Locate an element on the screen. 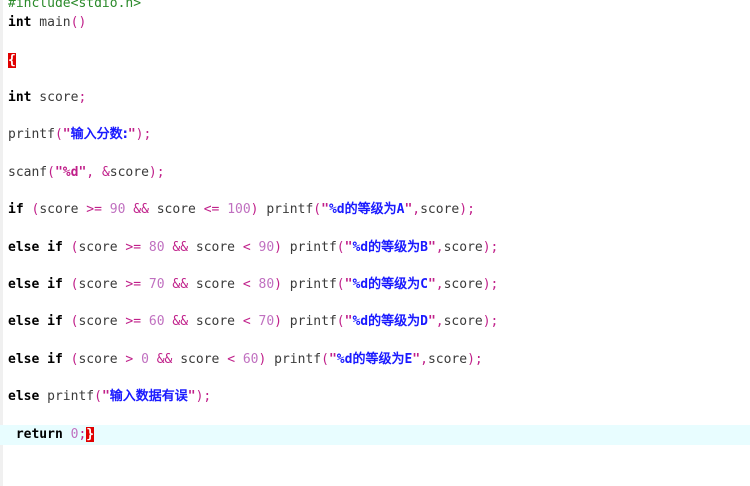 The height and width of the screenshot is (486, 750). string-text-token: 输入分数: is located at coordinates (99, 134).